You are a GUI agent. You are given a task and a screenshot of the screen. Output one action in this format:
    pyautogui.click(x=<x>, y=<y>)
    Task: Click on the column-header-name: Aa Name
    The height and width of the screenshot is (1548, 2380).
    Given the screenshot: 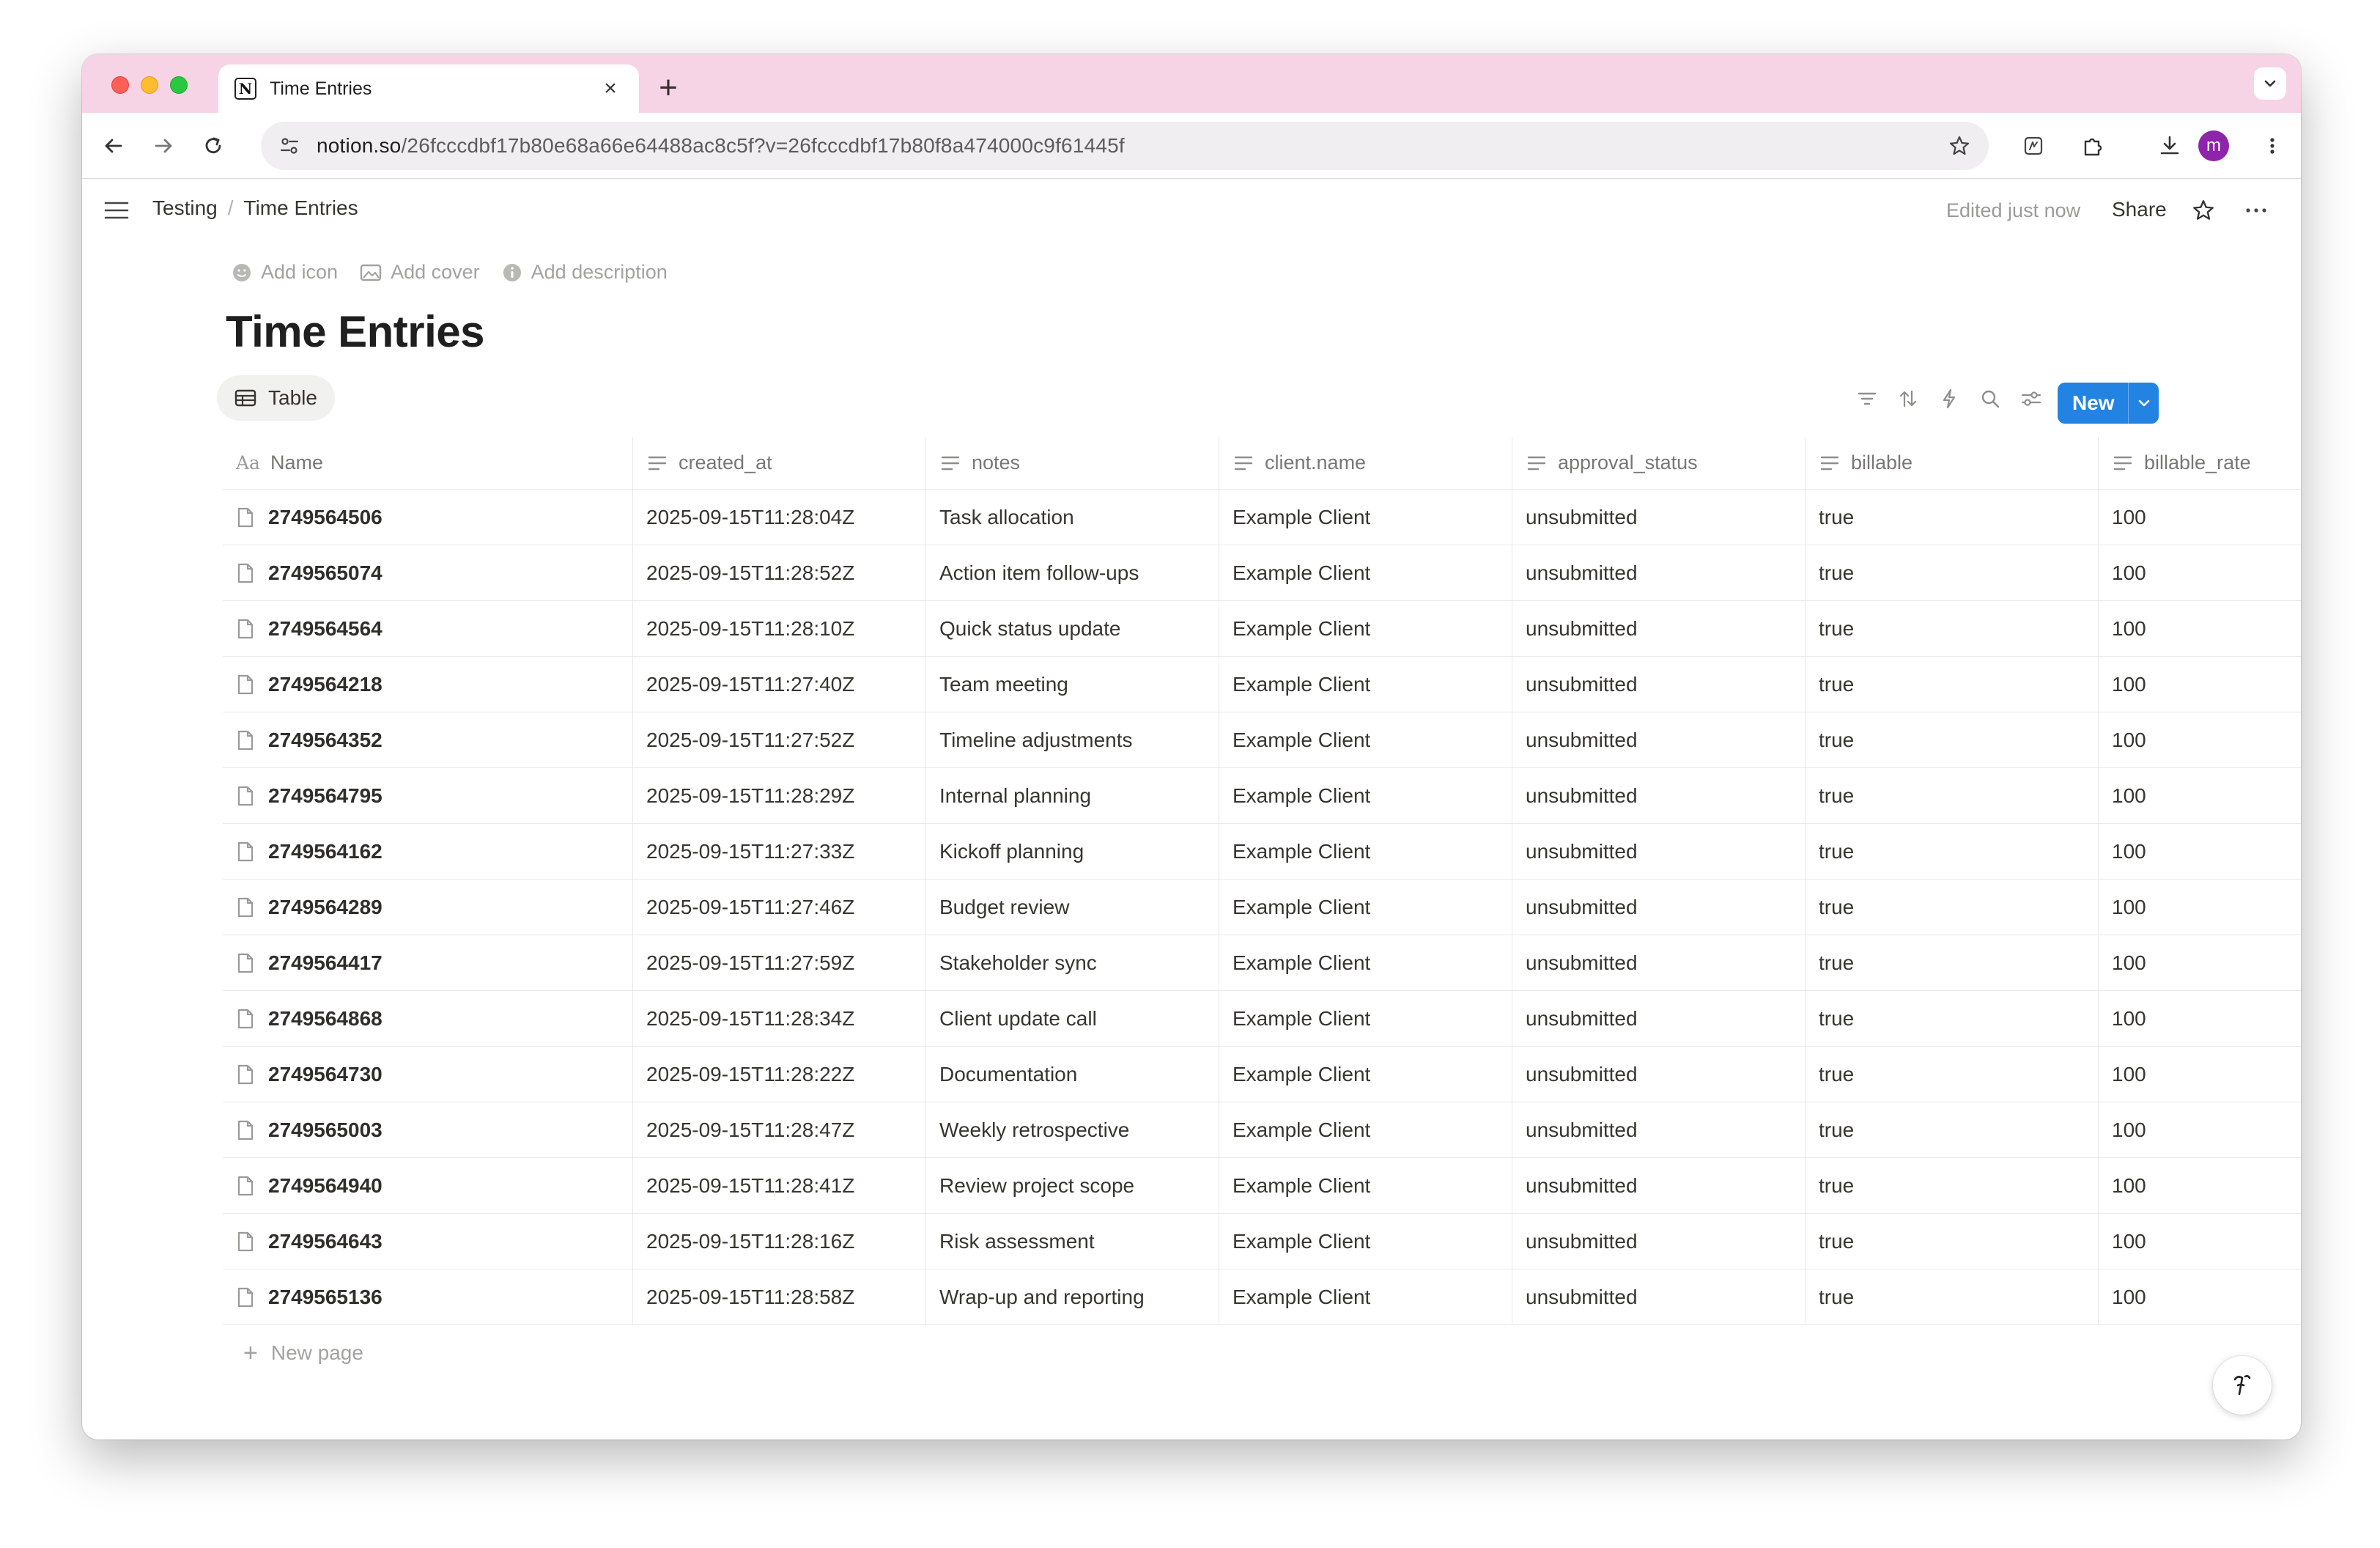 What is the action you would take?
    pyautogui.click(x=428, y=463)
    